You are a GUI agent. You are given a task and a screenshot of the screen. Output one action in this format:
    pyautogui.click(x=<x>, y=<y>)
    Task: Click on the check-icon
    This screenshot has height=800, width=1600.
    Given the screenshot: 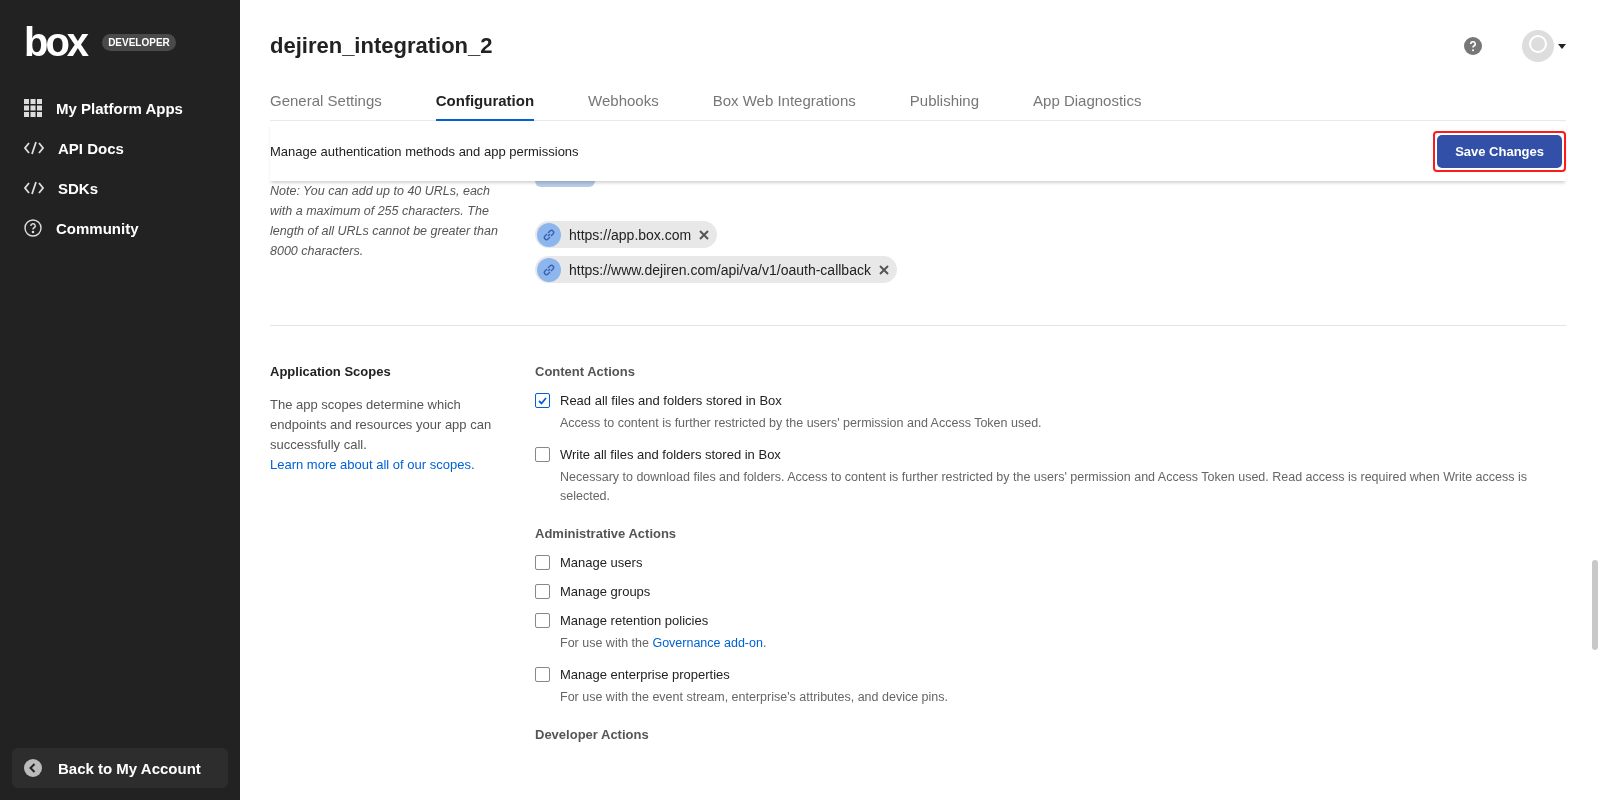 What is the action you would take?
    pyautogui.click(x=542, y=400)
    